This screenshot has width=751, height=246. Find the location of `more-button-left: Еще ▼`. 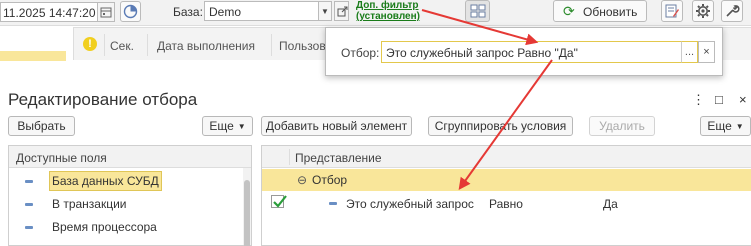

more-button-left: Еще ▼ is located at coordinates (227, 126).